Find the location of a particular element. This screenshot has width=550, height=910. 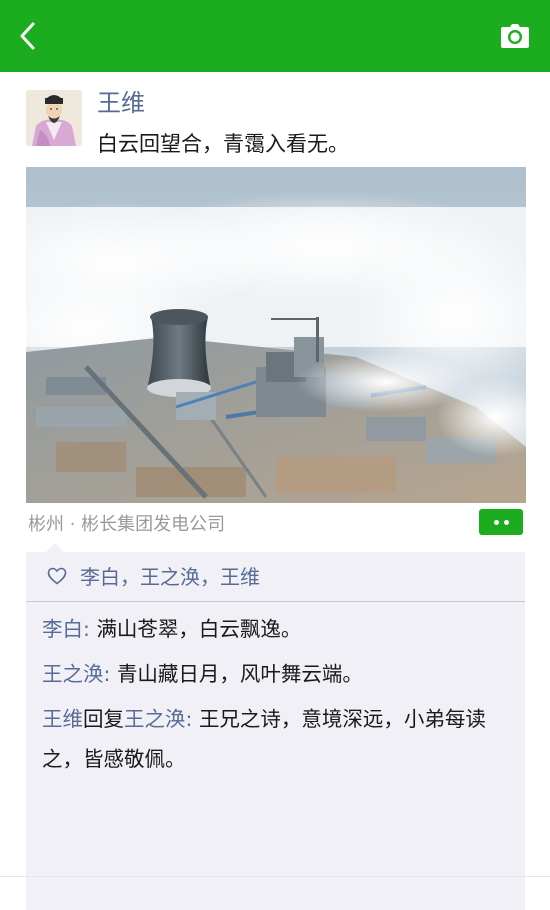

comment-item: 李白: 满山苍翠，白云飘逸。 is located at coordinates (277, 629).